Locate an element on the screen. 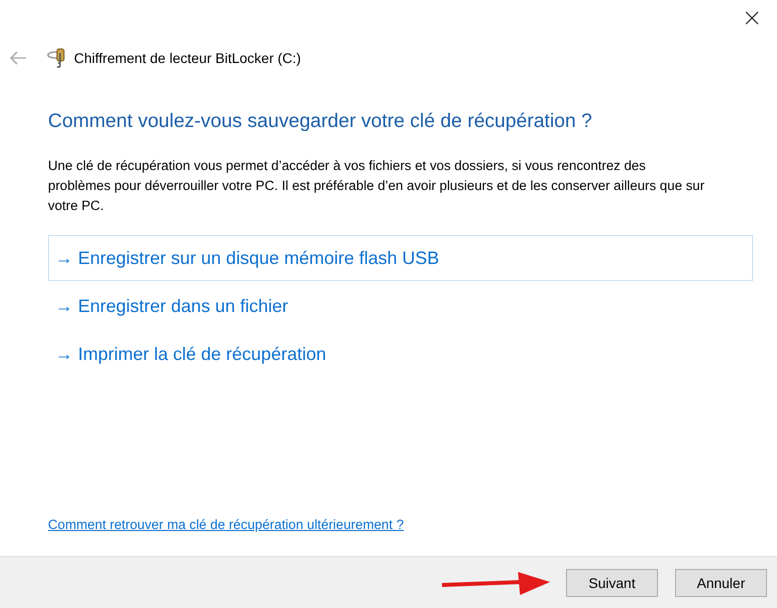 The height and width of the screenshot is (608, 777). page-heading: Comment voulez-vous sauvegarder votre clé de récupération ? is located at coordinates (321, 121).